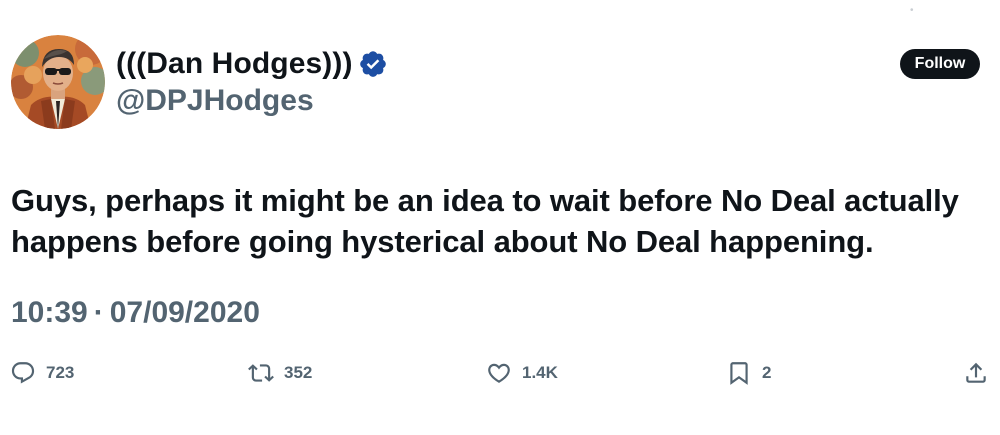 This screenshot has width=1000, height=435. I want to click on tweet-date: 07/09/2020, so click(184, 312).